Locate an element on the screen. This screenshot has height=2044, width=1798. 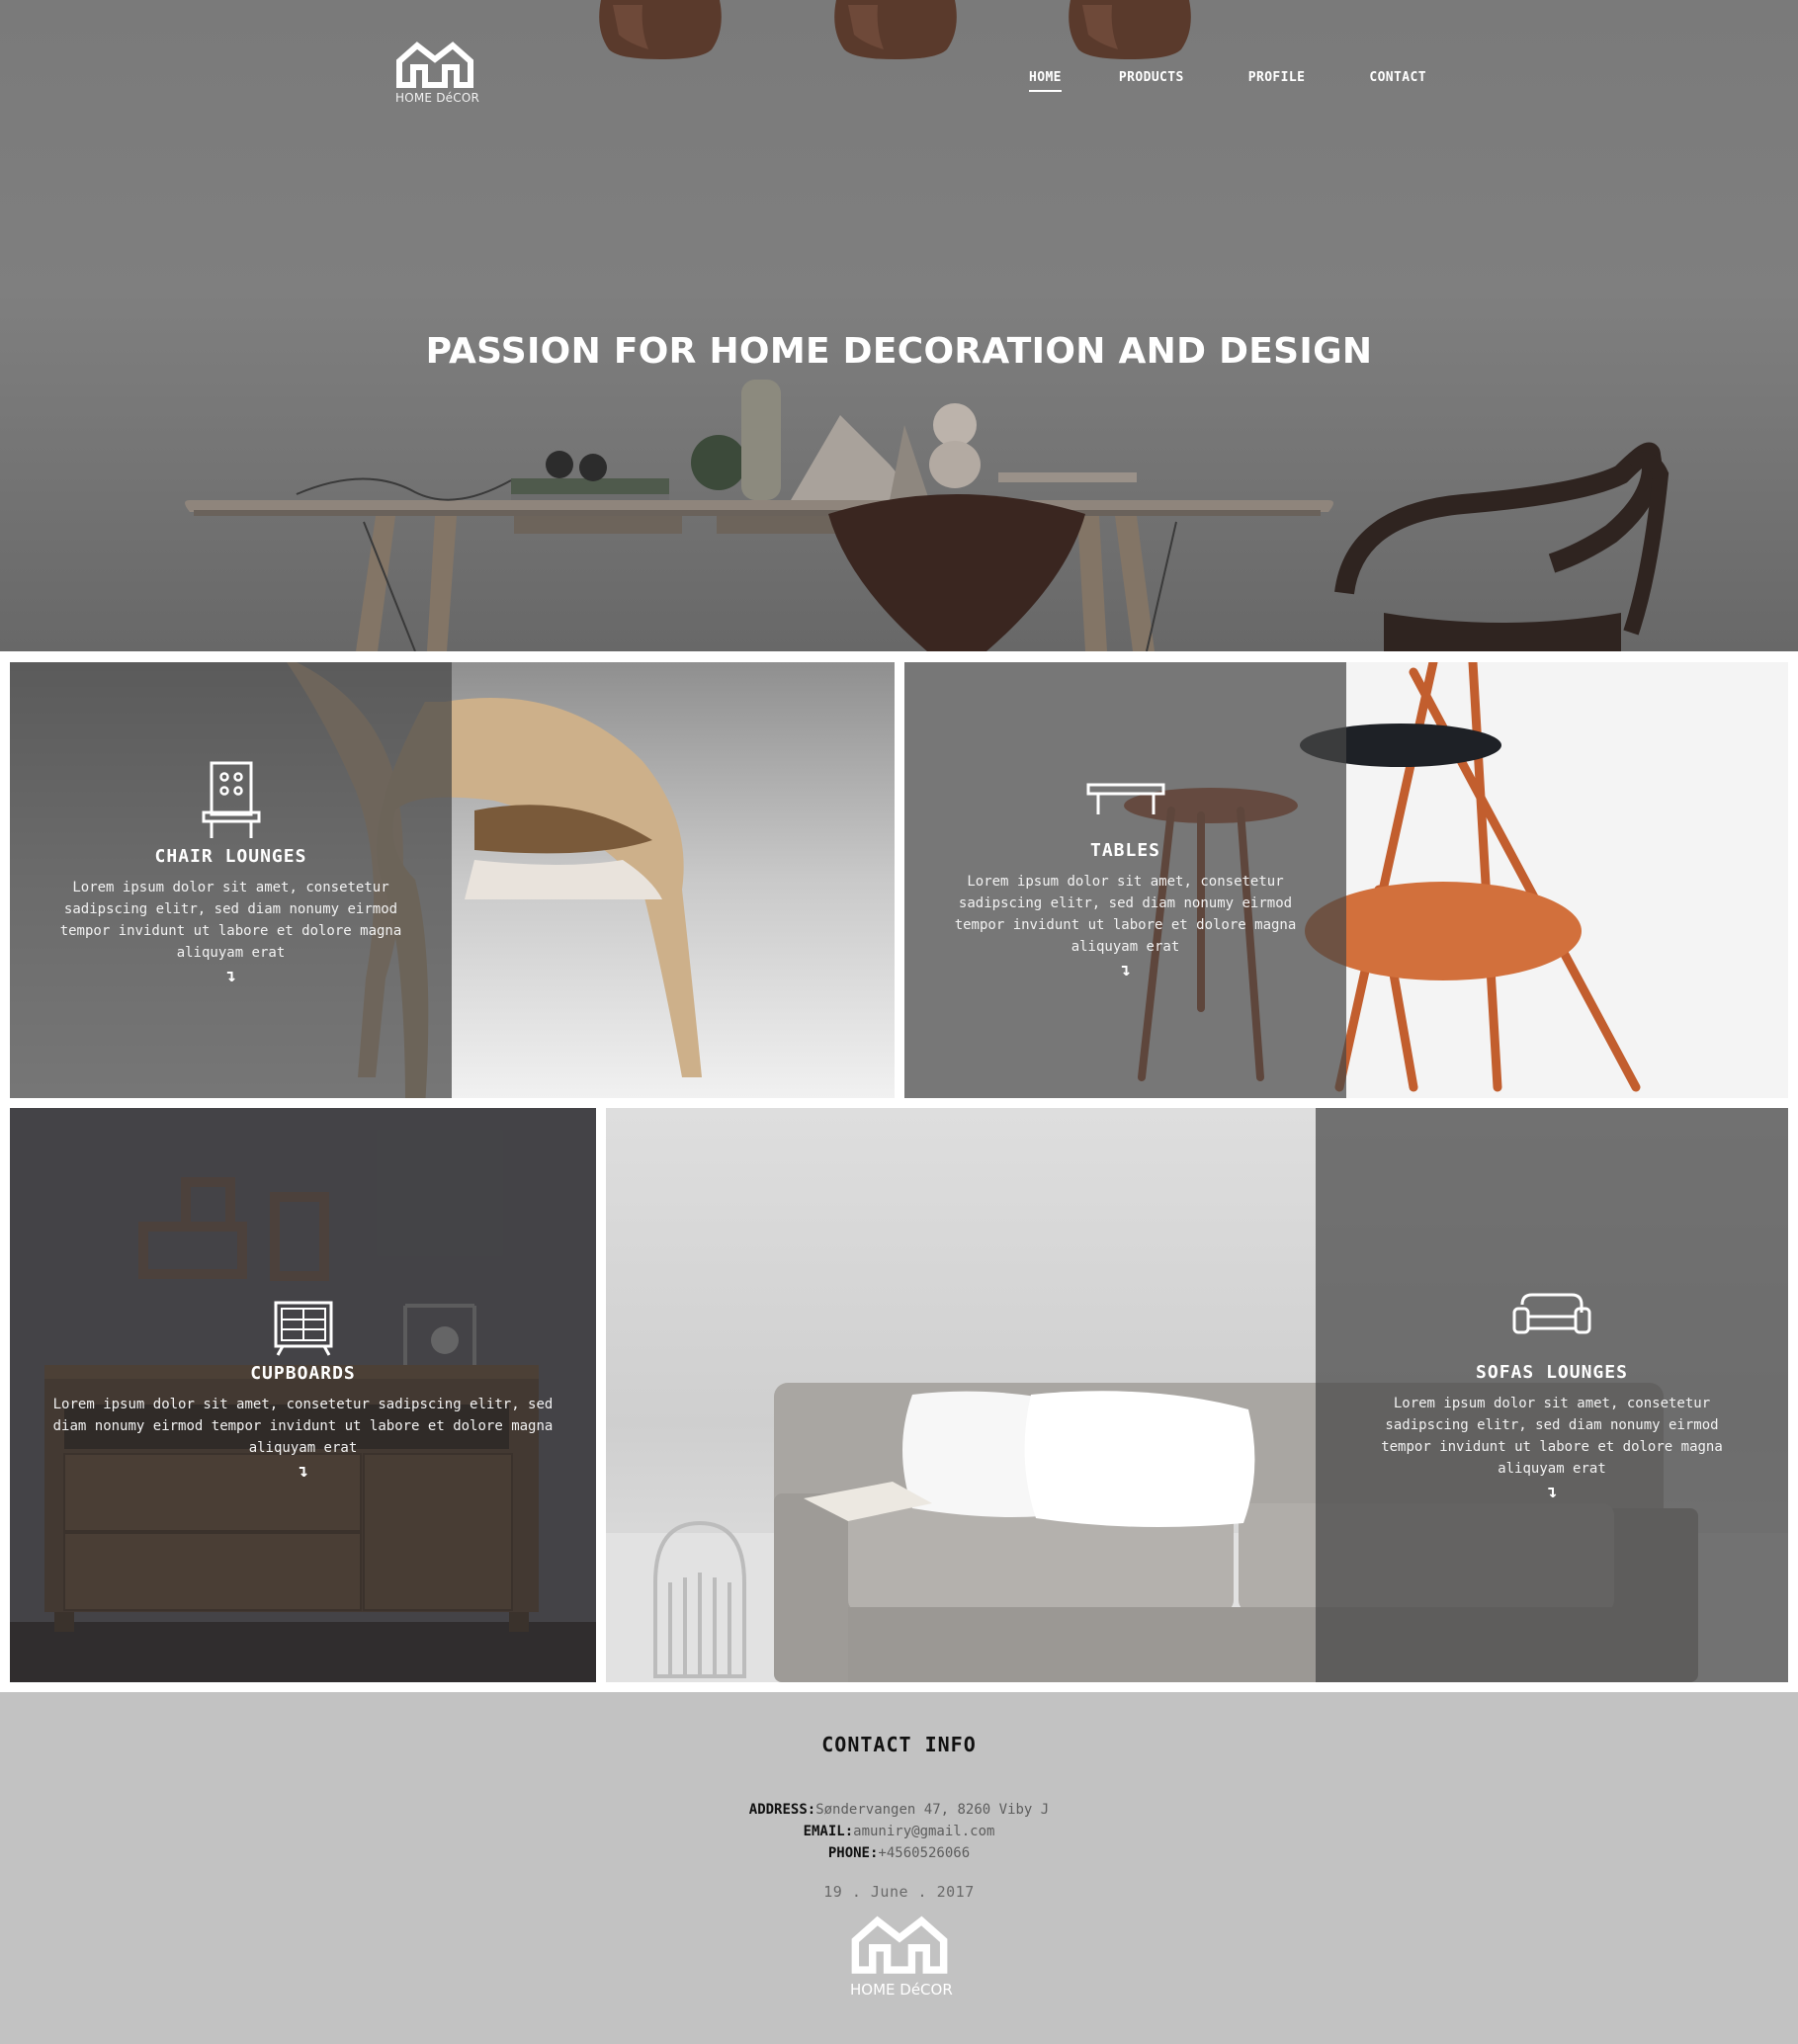
brand-logo: HOME DéCOR is located at coordinates (437, 72).